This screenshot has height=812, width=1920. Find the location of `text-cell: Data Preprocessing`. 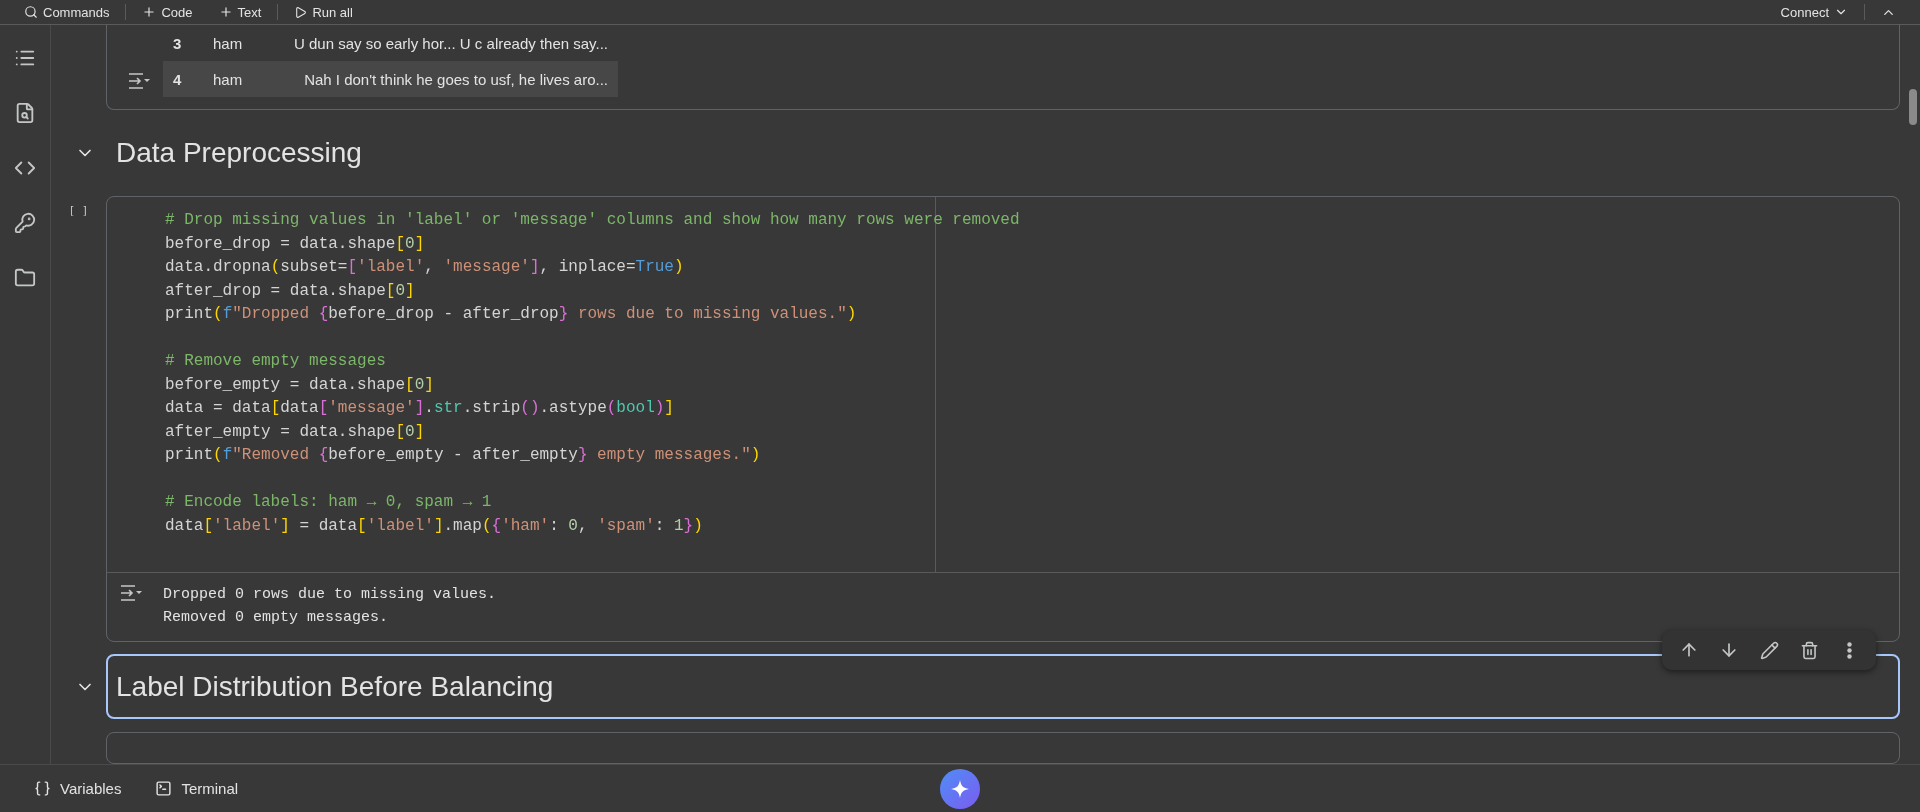

text-cell: Data Preprocessing is located at coordinates (1003, 153).